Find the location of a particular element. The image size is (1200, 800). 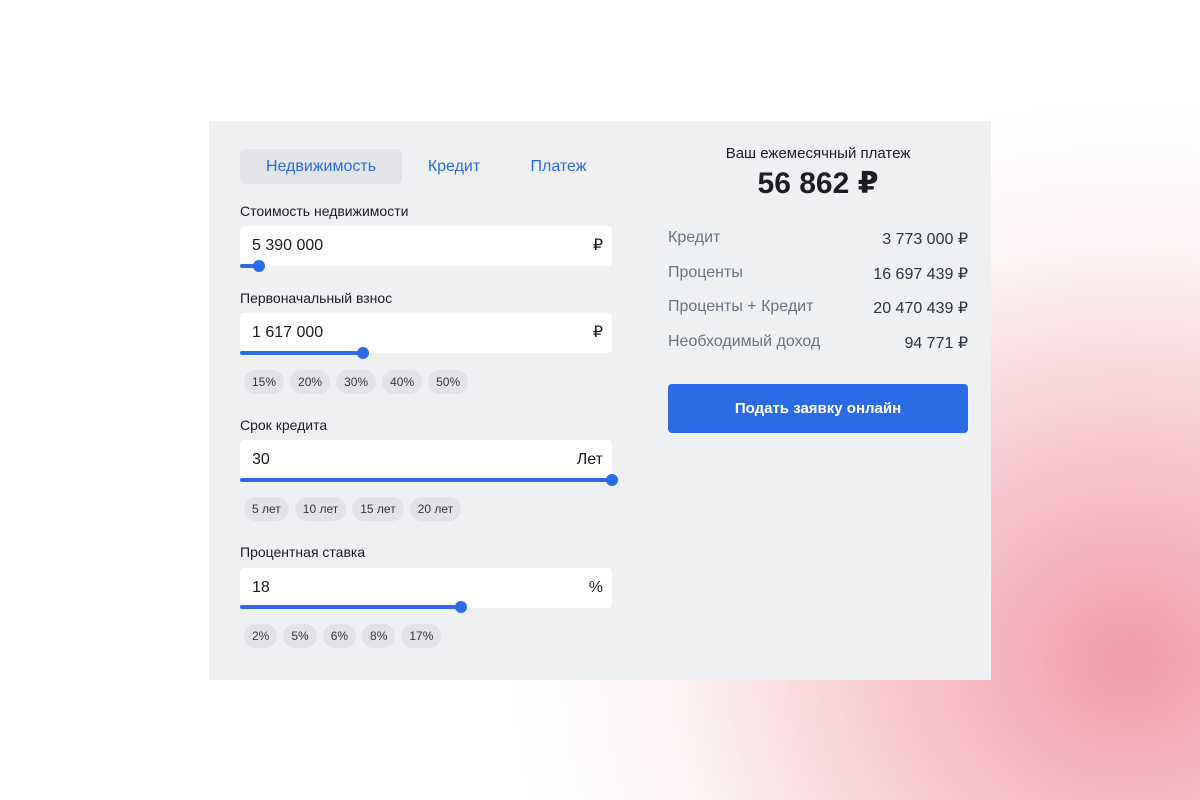

price-input is located at coordinates (402, 246).